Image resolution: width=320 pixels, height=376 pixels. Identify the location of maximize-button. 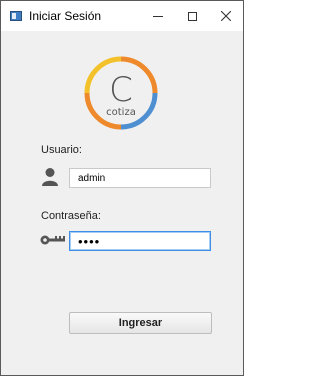
(192, 16).